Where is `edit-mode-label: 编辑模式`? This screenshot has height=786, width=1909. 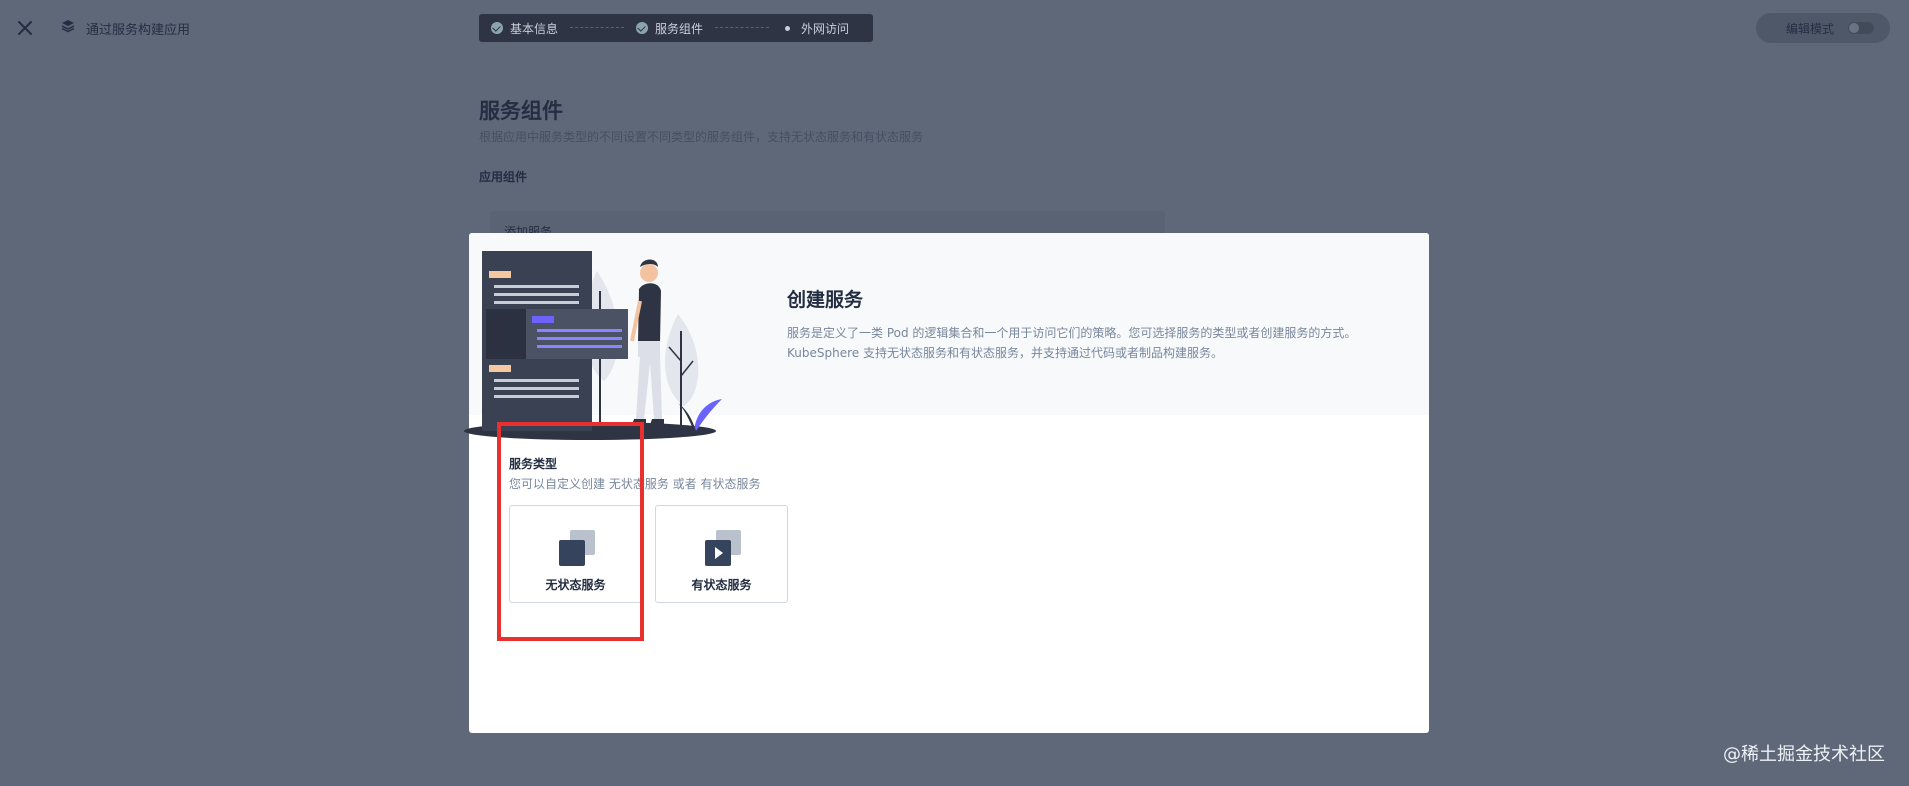 edit-mode-label: 编辑模式 is located at coordinates (1809, 28).